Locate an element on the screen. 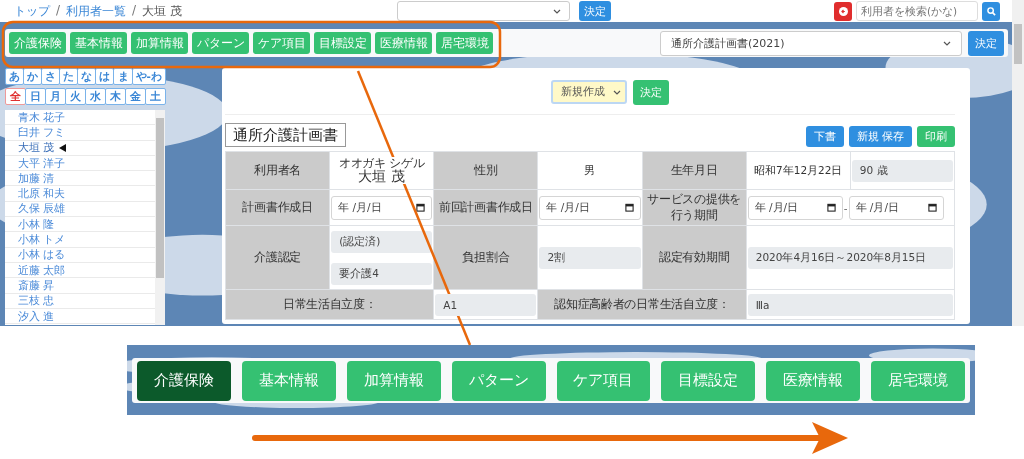 This screenshot has height=459, width=1024. readonly-field: (認定済) is located at coordinates (382, 241).